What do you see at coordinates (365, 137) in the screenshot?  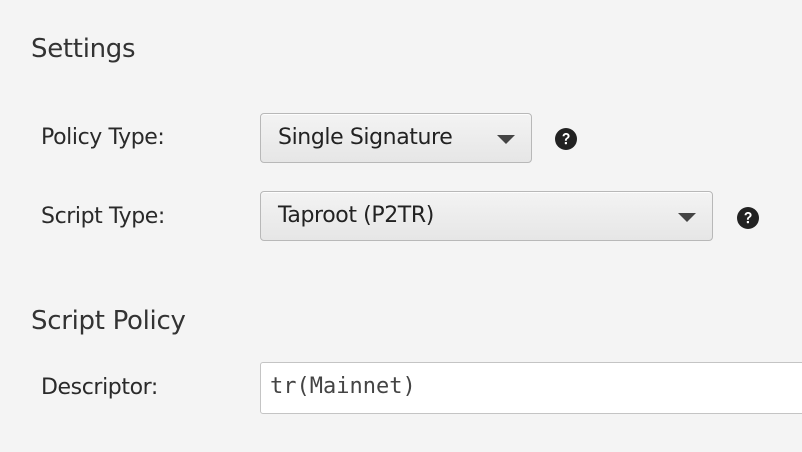 I see `policy-type-value: Single Signature` at bounding box center [365, 137].